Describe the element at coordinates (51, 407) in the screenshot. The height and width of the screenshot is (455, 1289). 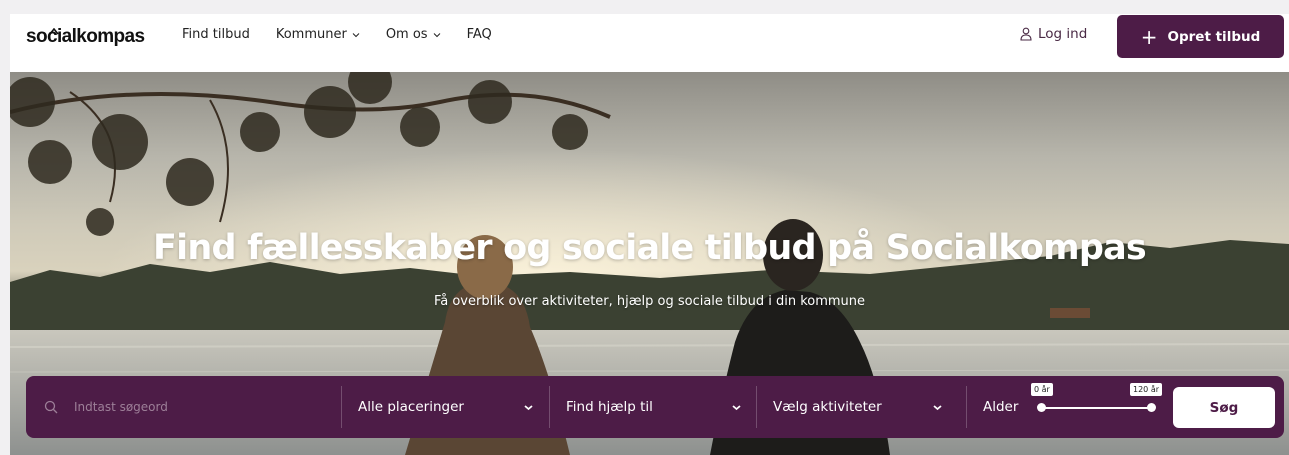
I see `search-icon` at that location.